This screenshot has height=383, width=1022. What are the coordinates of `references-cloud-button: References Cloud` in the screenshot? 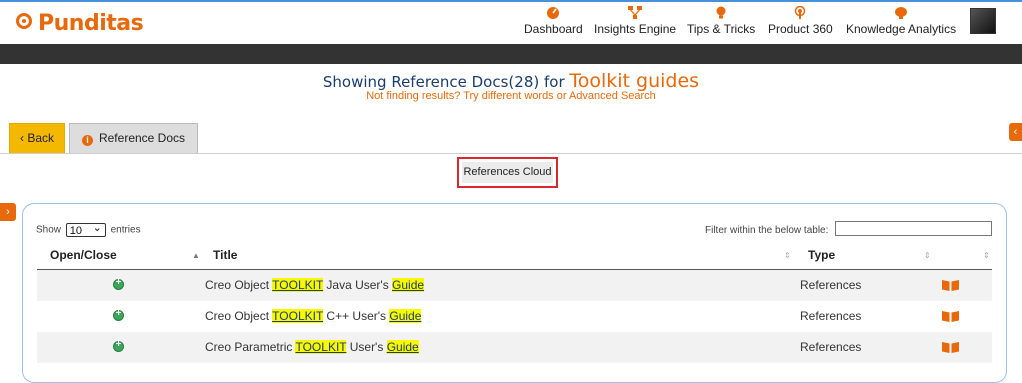 It's located at (507, 172).